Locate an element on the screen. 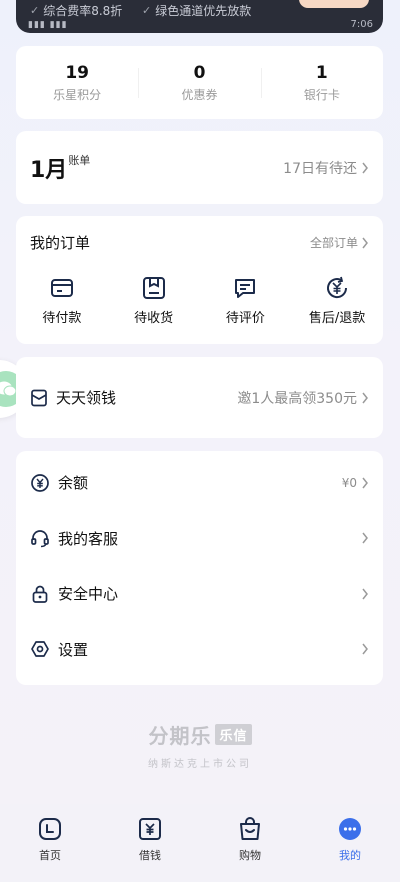 Image resolution: width=400 pixels, height=882 pixels. brand-footer: 分期乐 乐信 纳斯达克上市公司 is located at coordinates (200, 745).